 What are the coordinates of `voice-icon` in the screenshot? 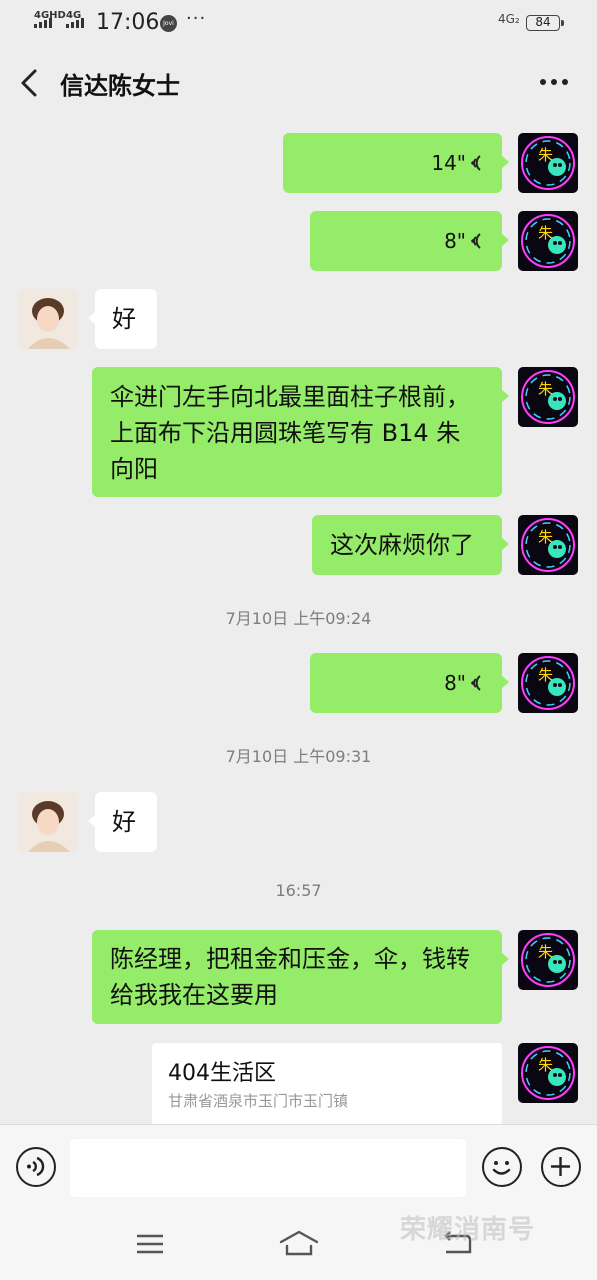 It's located at (36, 1167).